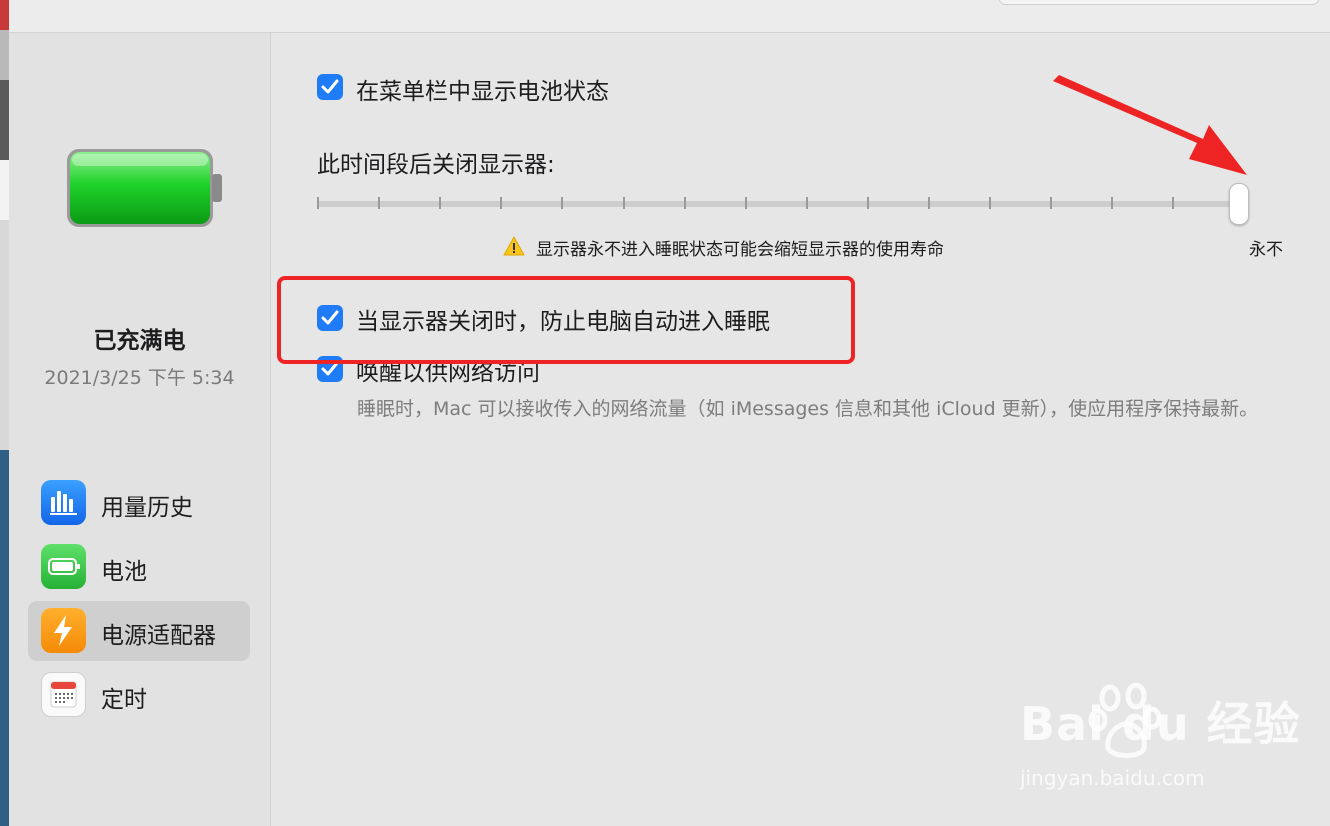  What do you see at coordinates (1266, 250) in the screenshot?
I see `slider-never-label: 永不` at bounding box center [1266, 250].